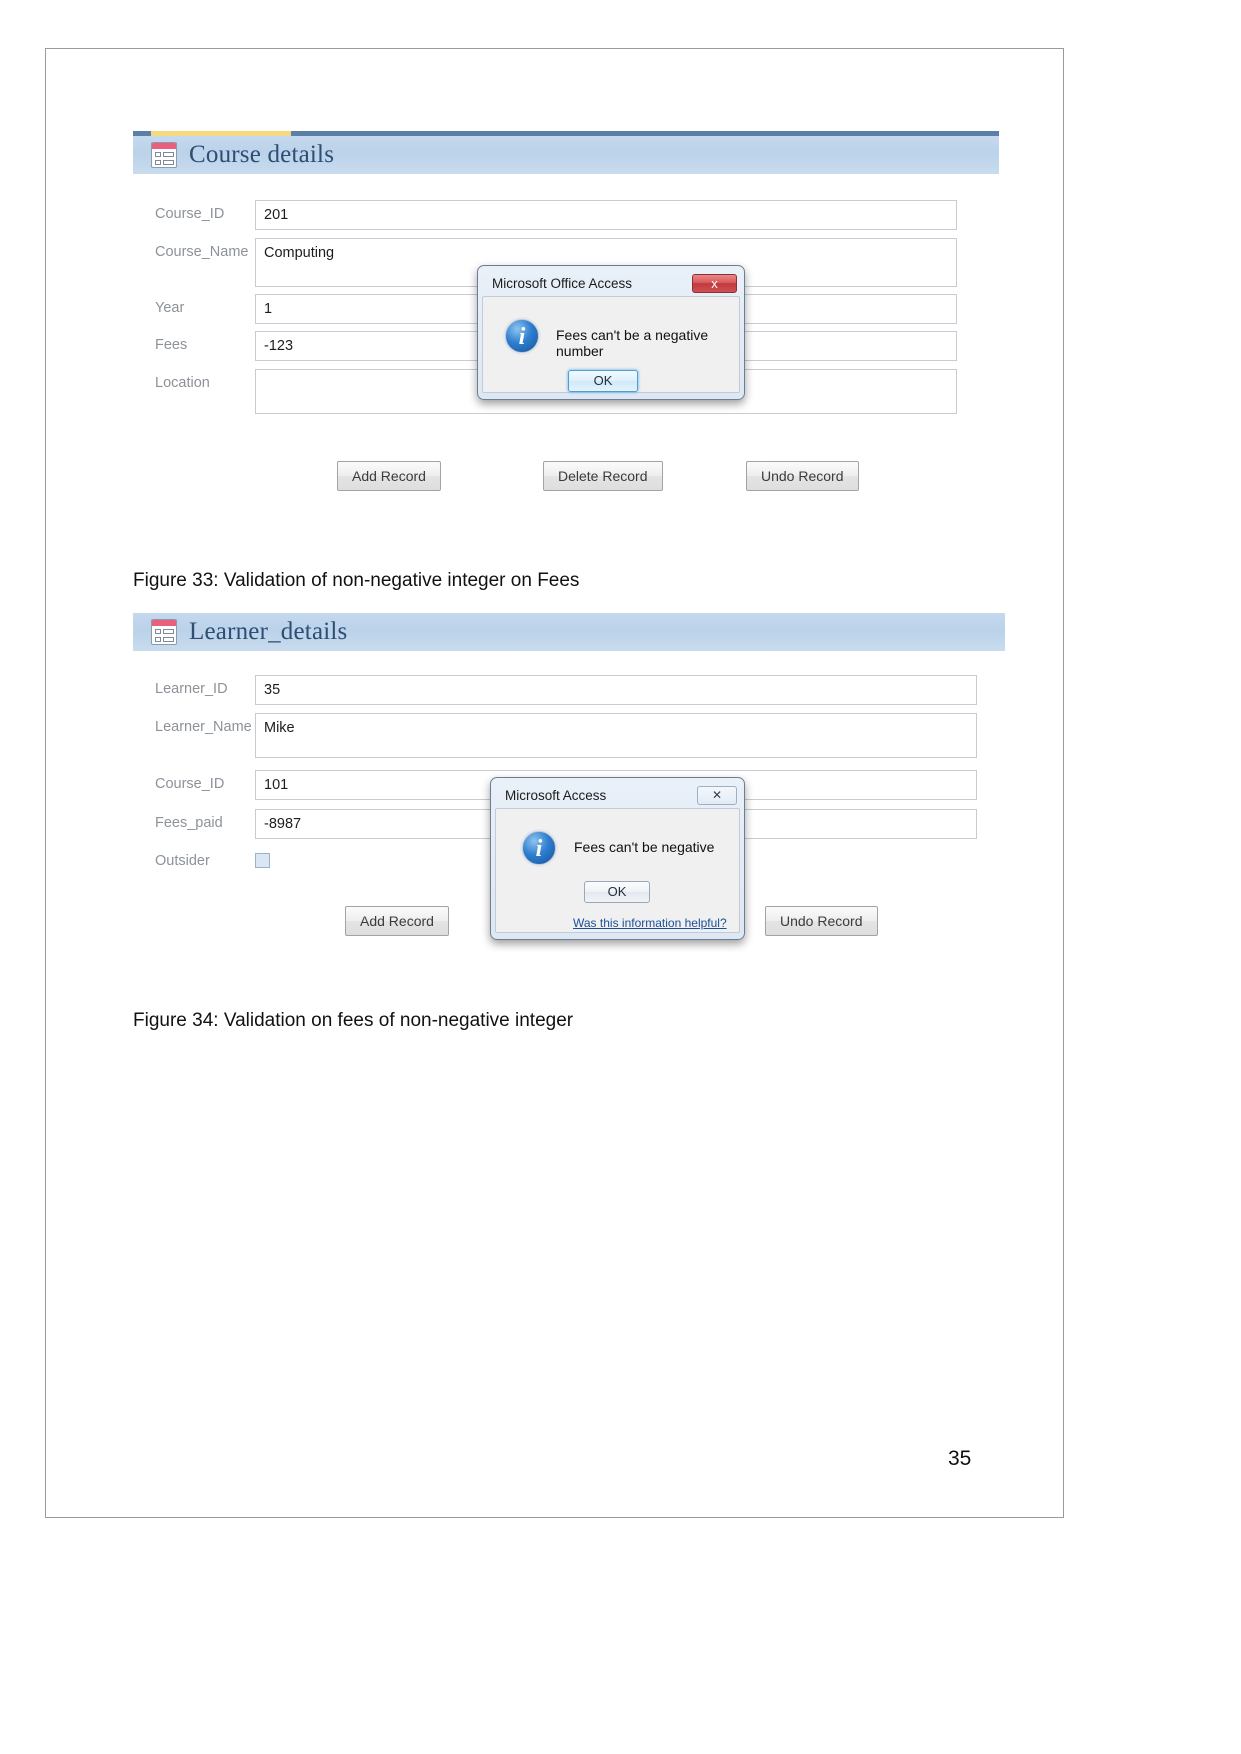  I want to click on label-fees-paid: Fees_paid, so click(189, 823).